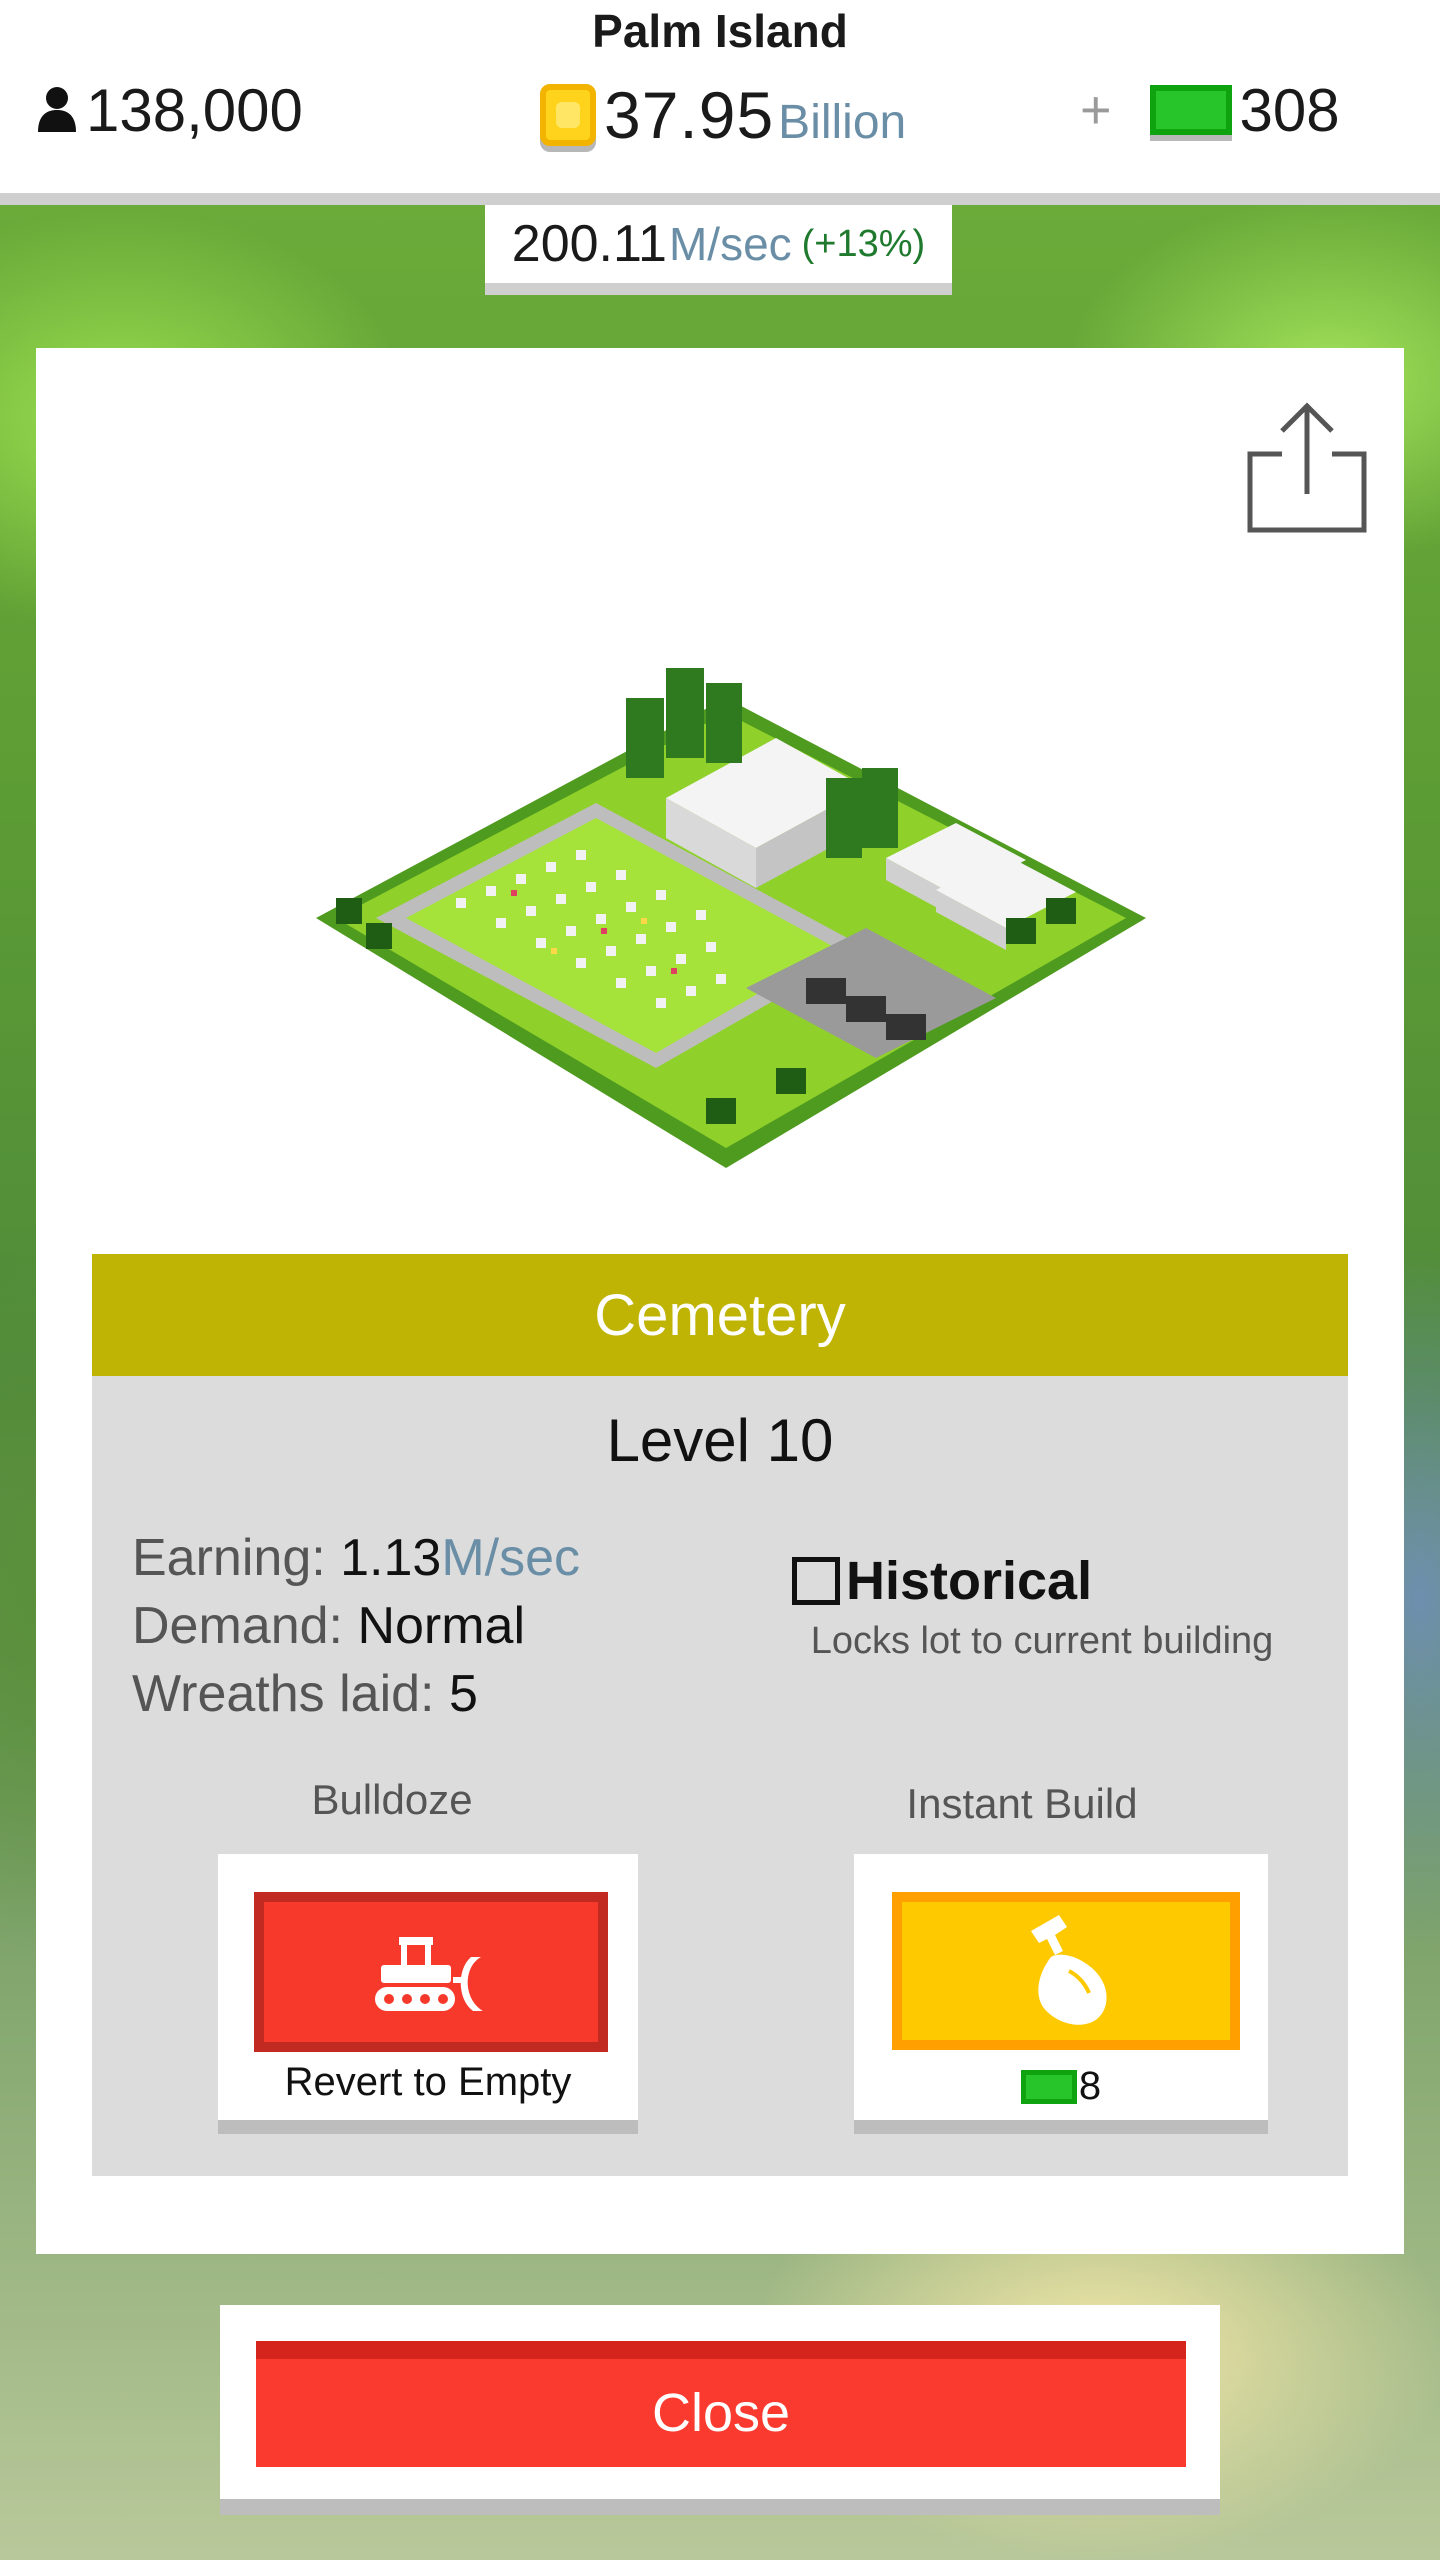 This screenshot has width=1440, height=2560. What do you see at coordinates (1289, 110) in the screenshot?
I see `cash-value: 308` at bounding box center [1289, 110].